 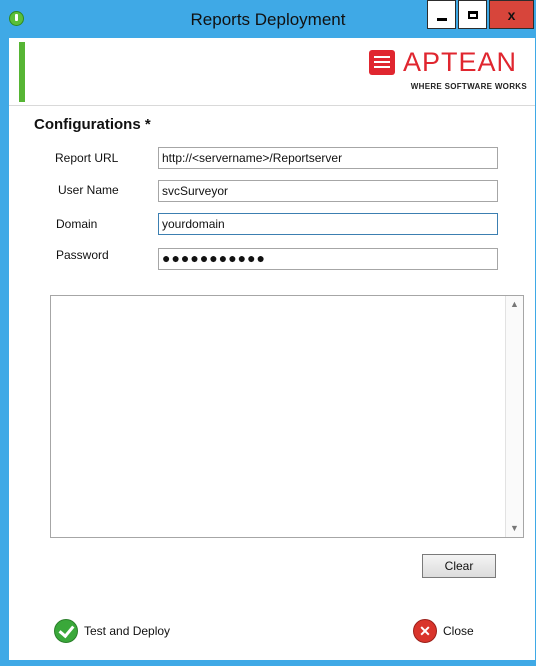 What do you see at coordinates (272, 72) in the screenshot?
I see `header-band: APTEAN WHERE SOFTWARE WORKS` at bounding box center [272, 72].